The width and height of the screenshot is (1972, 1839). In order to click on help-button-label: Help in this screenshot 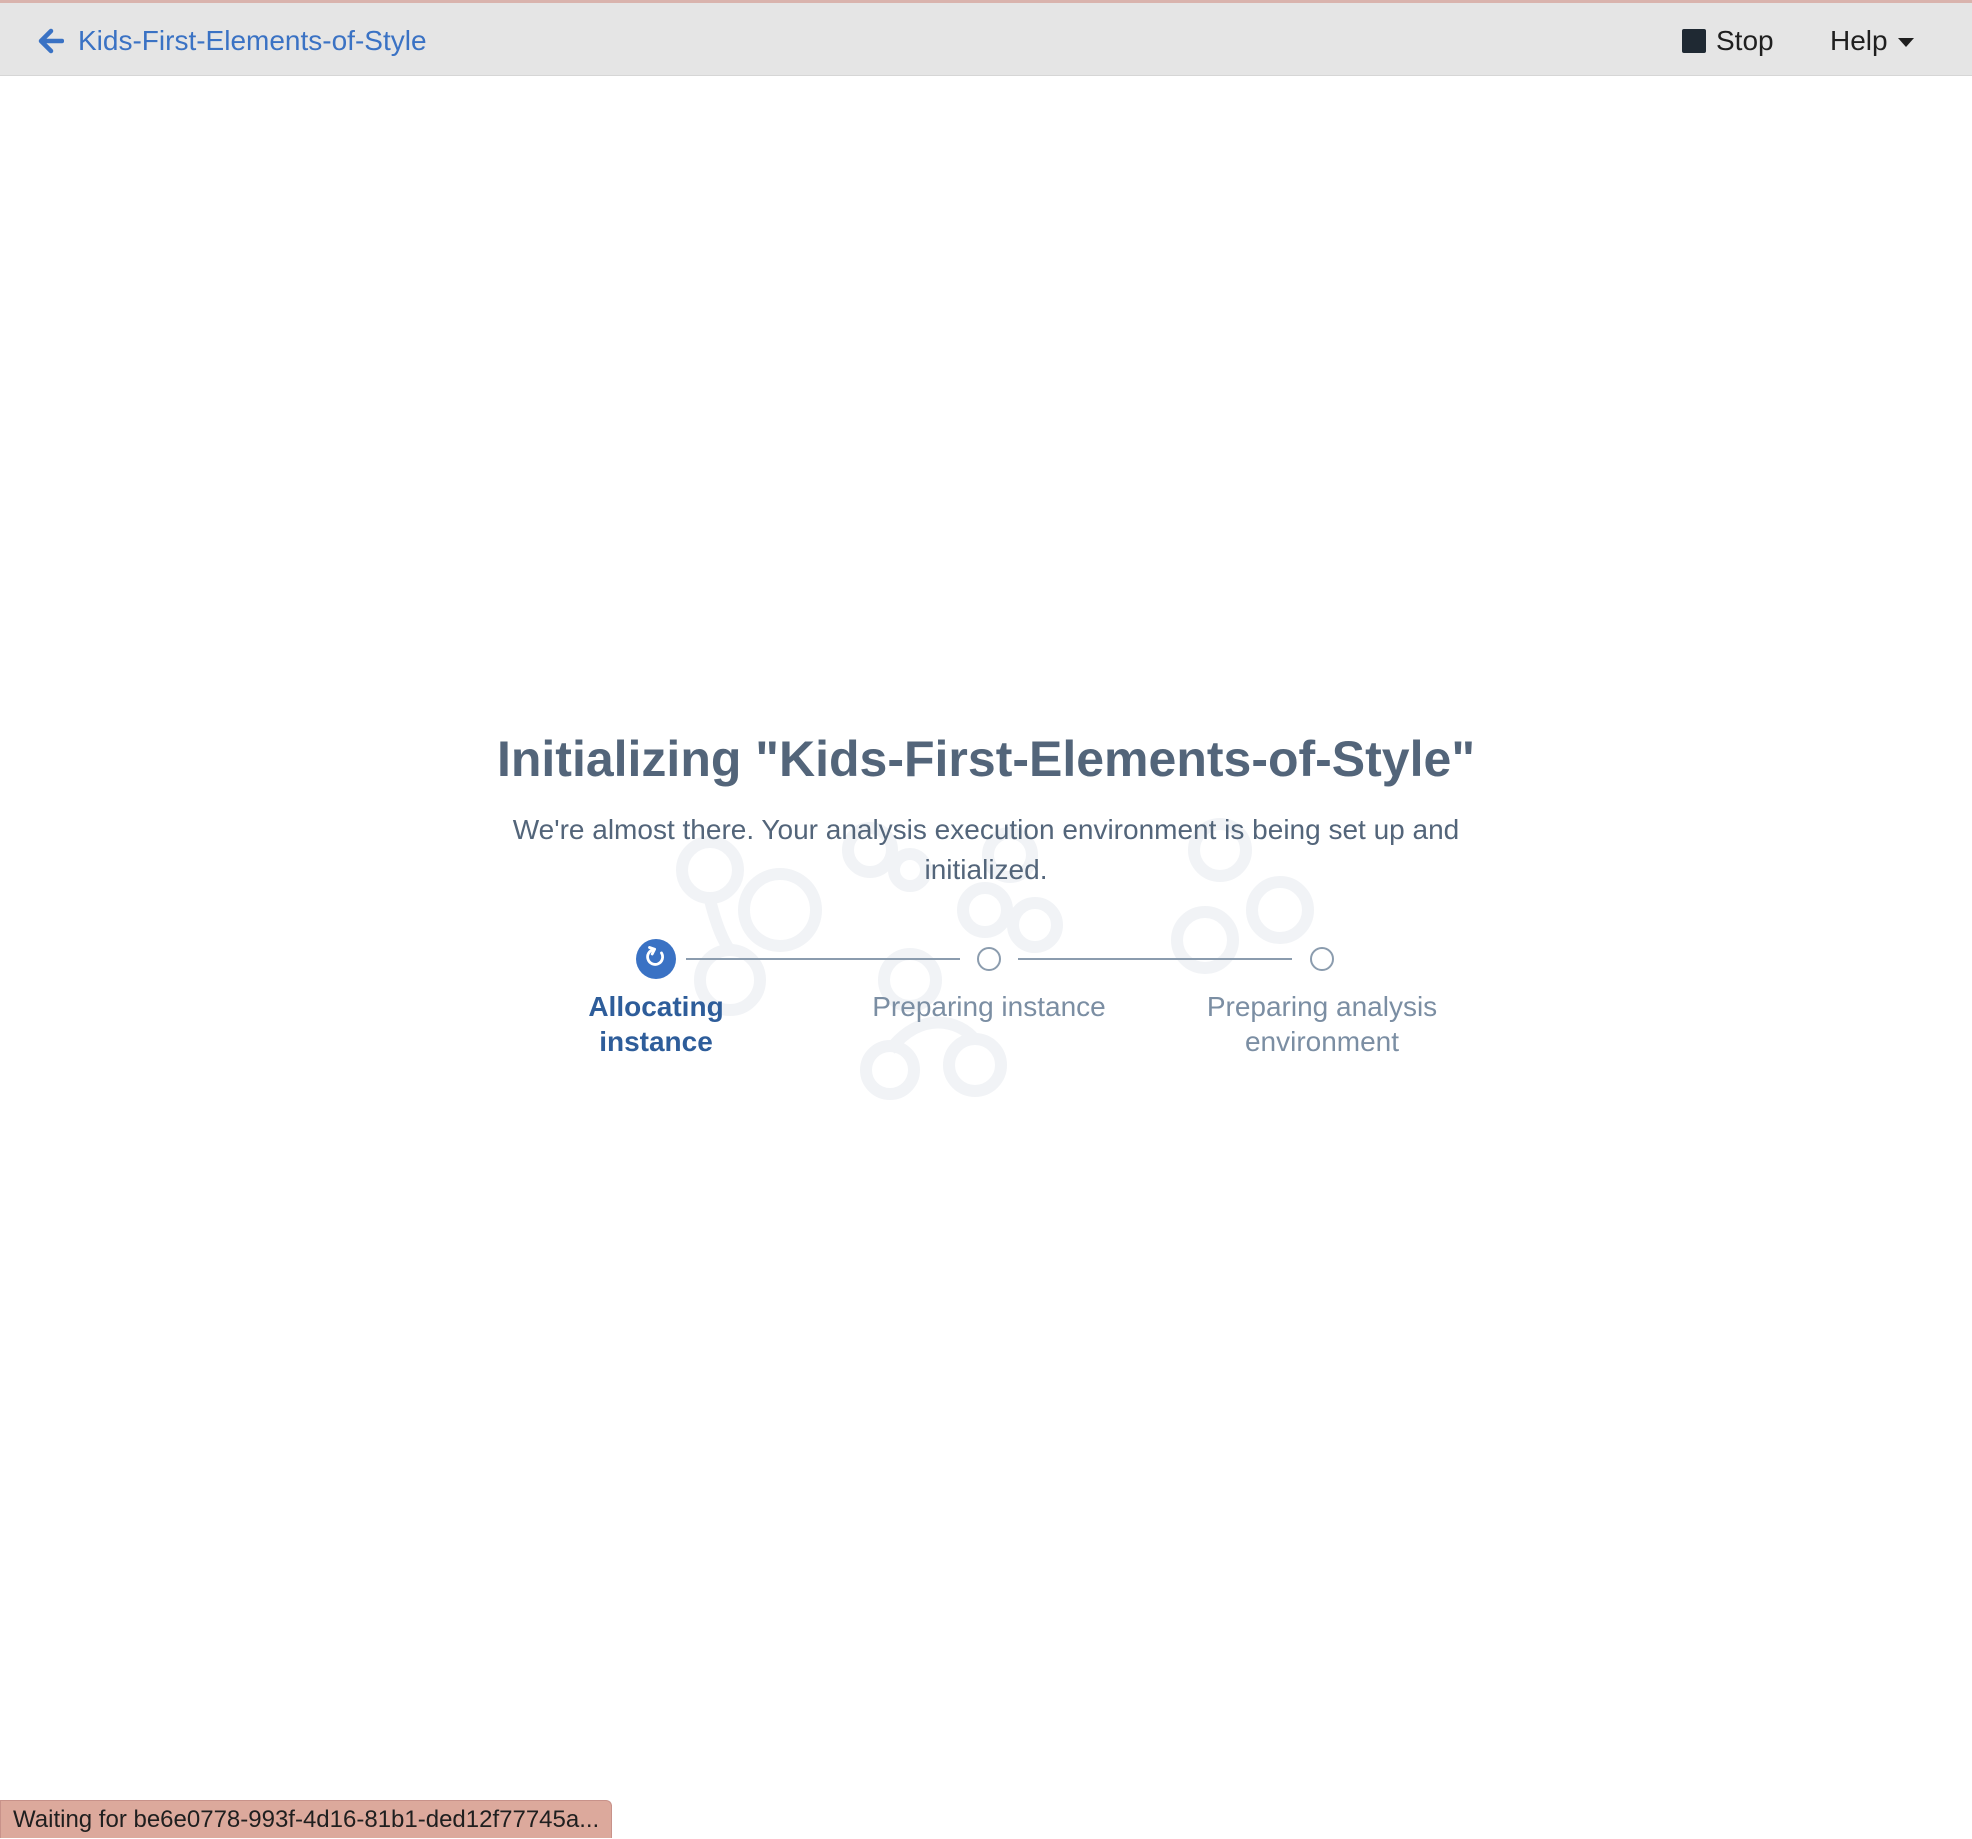, I will do `click(1859, 40)`.